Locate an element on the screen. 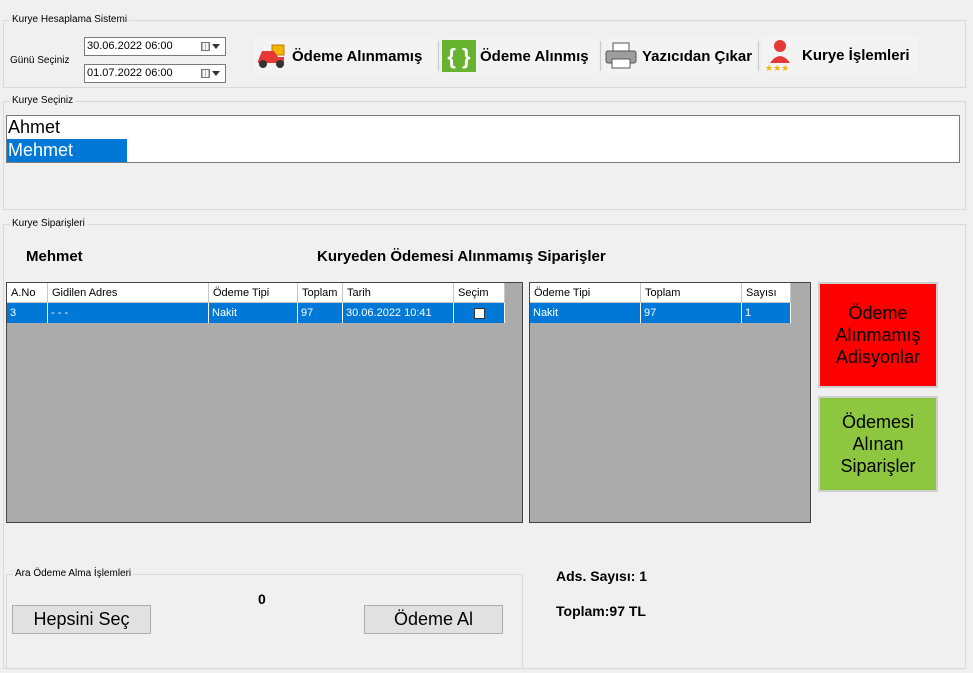  delivery-scooter-icon is located at coordinates (271, 56).